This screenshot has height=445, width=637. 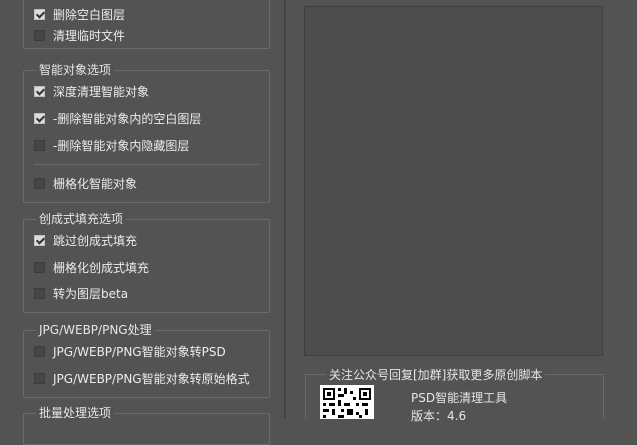 I want to click on panel-separator, so click(x=285, y=209).